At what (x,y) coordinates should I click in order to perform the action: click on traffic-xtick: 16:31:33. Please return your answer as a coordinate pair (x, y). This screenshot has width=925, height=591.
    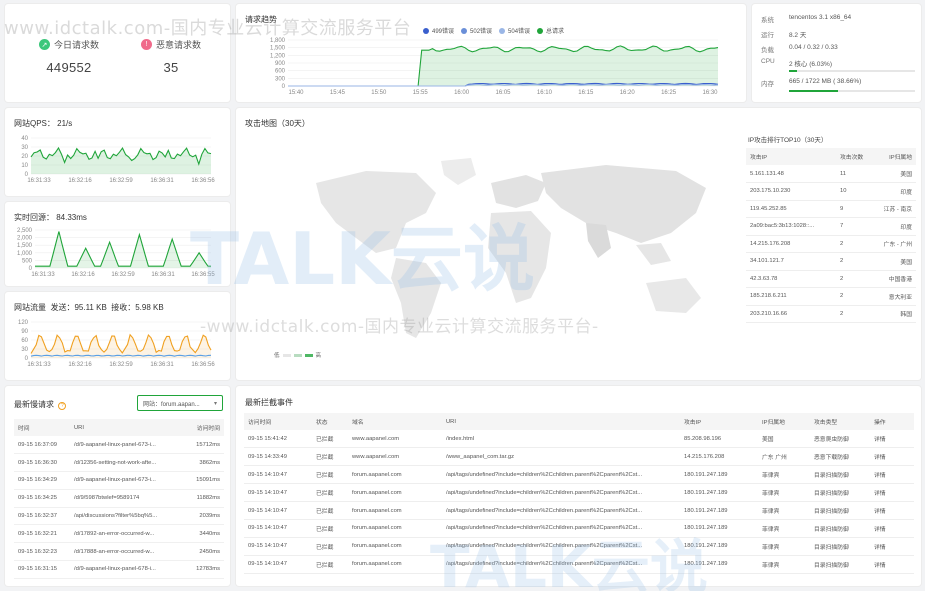
    Looking at the image, I should click on (39, 365).